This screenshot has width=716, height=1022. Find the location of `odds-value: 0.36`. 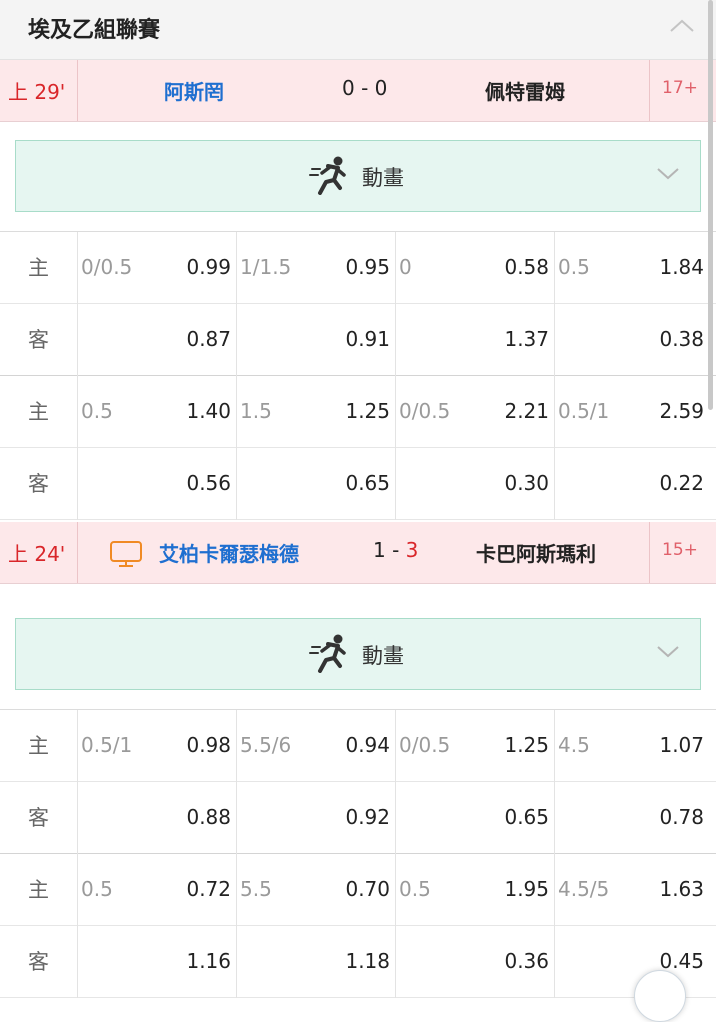

odds-value: 0.36 is located at coordinates (526, 961).